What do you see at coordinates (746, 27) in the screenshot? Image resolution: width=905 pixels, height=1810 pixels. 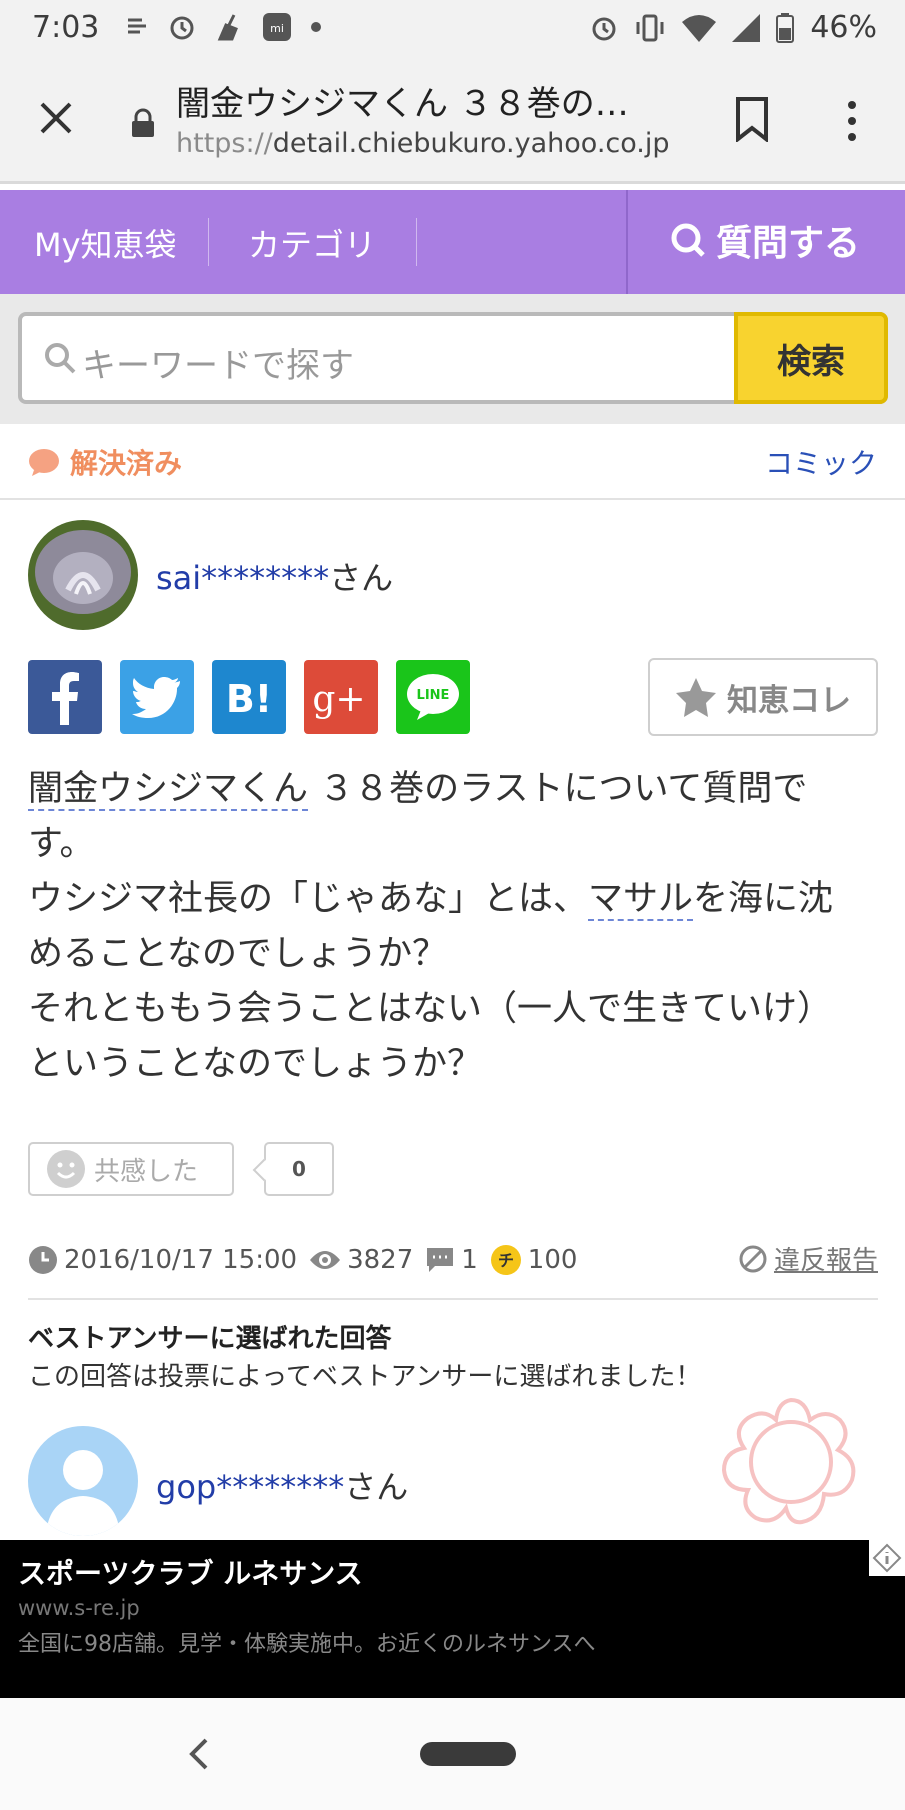 I see `signal-icon` at bounding box center [746, 27].